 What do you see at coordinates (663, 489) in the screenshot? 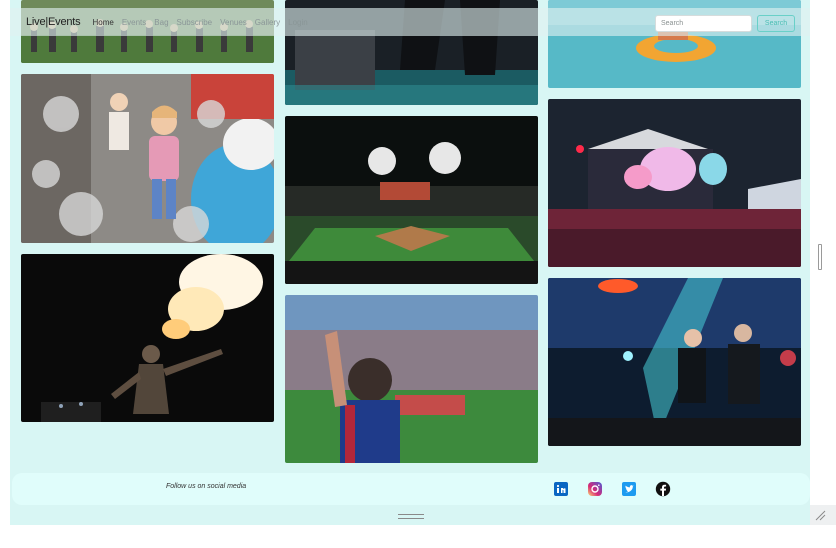
I see `facebook-icon` at bounding box center [663, 489].